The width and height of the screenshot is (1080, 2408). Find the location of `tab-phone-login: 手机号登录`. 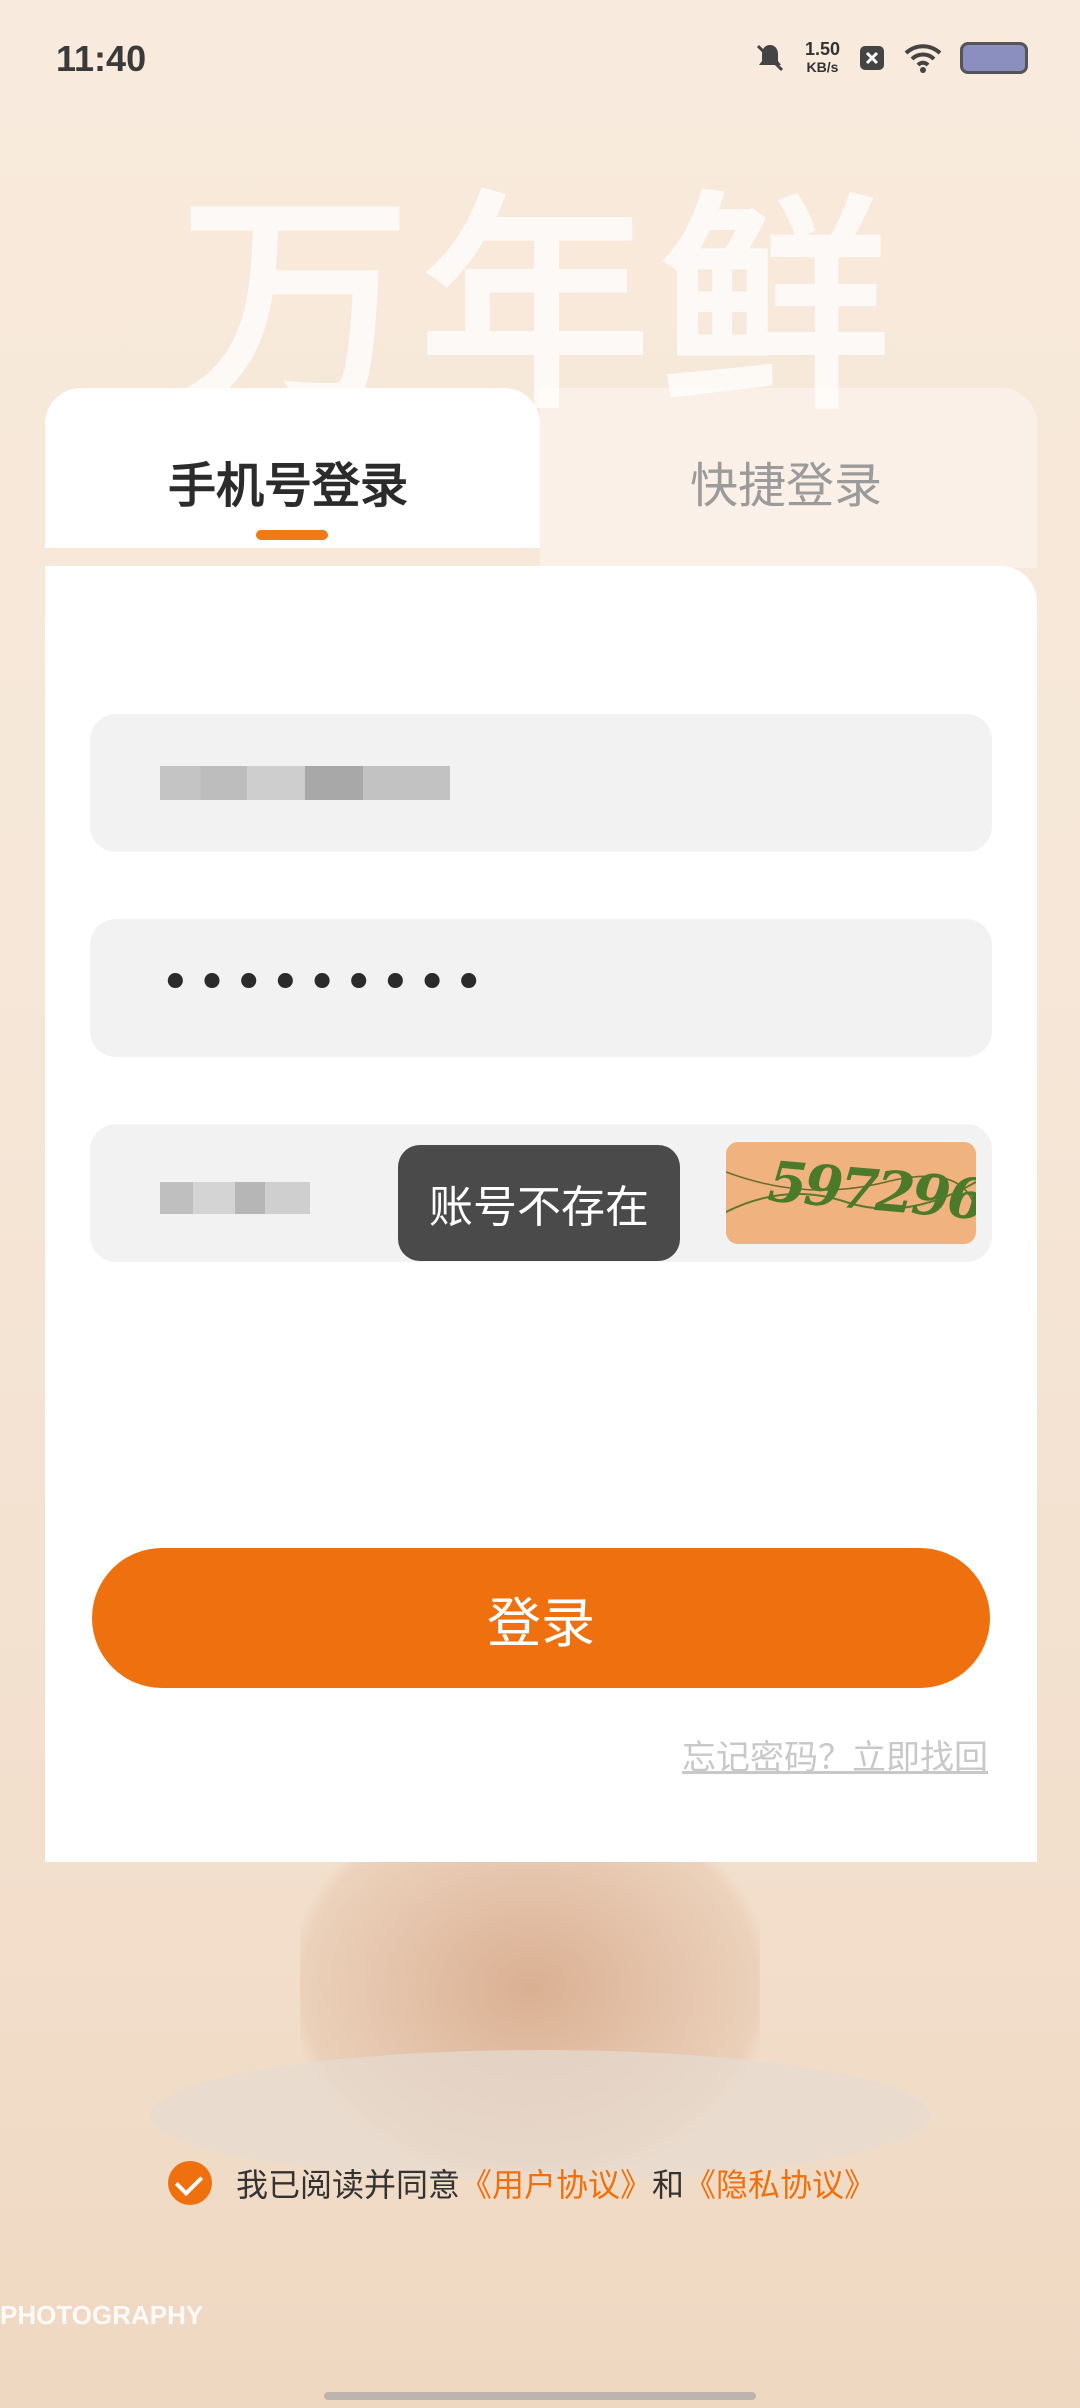

tab-phone-login: 手机号登录 is located at coordinates (288, 481).